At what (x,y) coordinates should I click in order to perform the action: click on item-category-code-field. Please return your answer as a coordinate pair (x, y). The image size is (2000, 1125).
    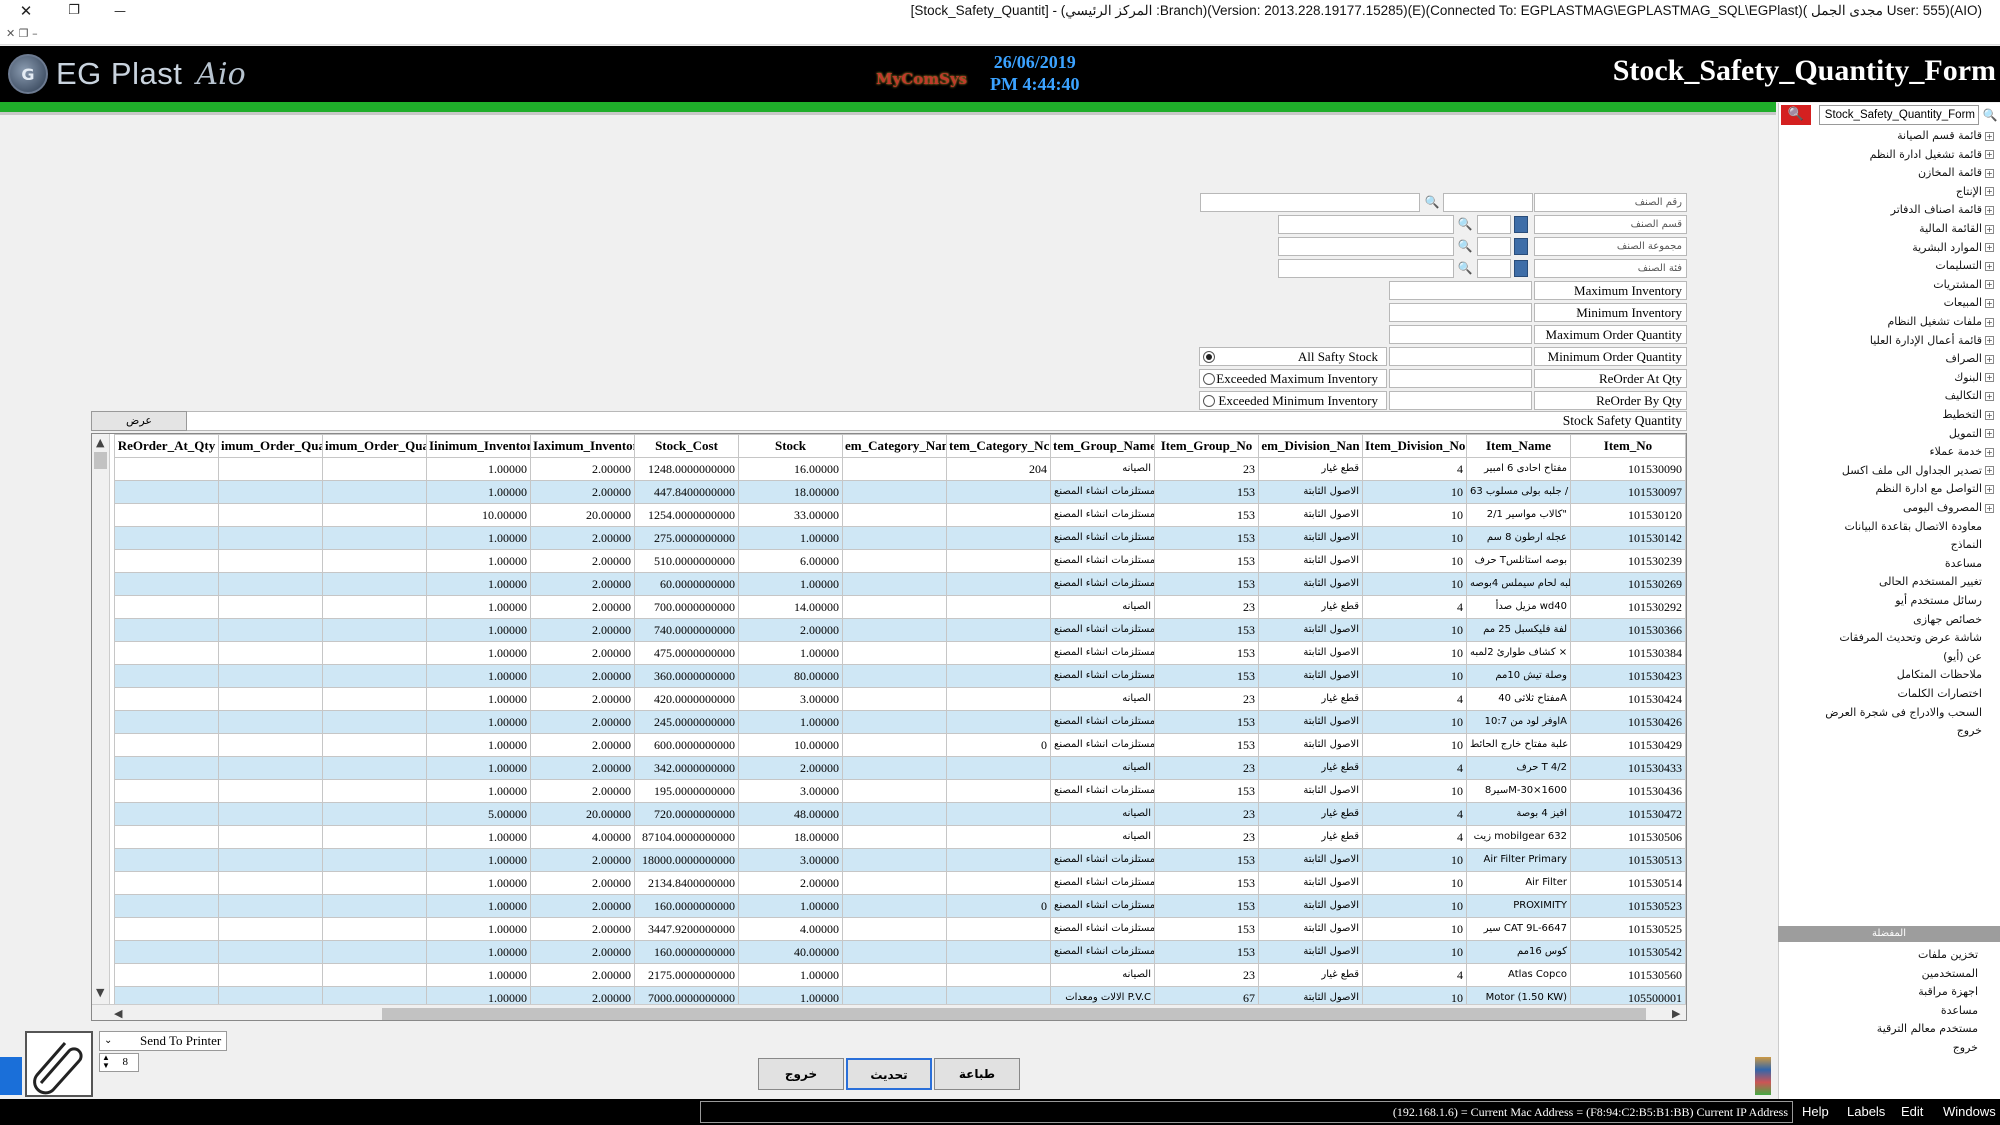
    Looking at the image, I should click on (1494, 268).